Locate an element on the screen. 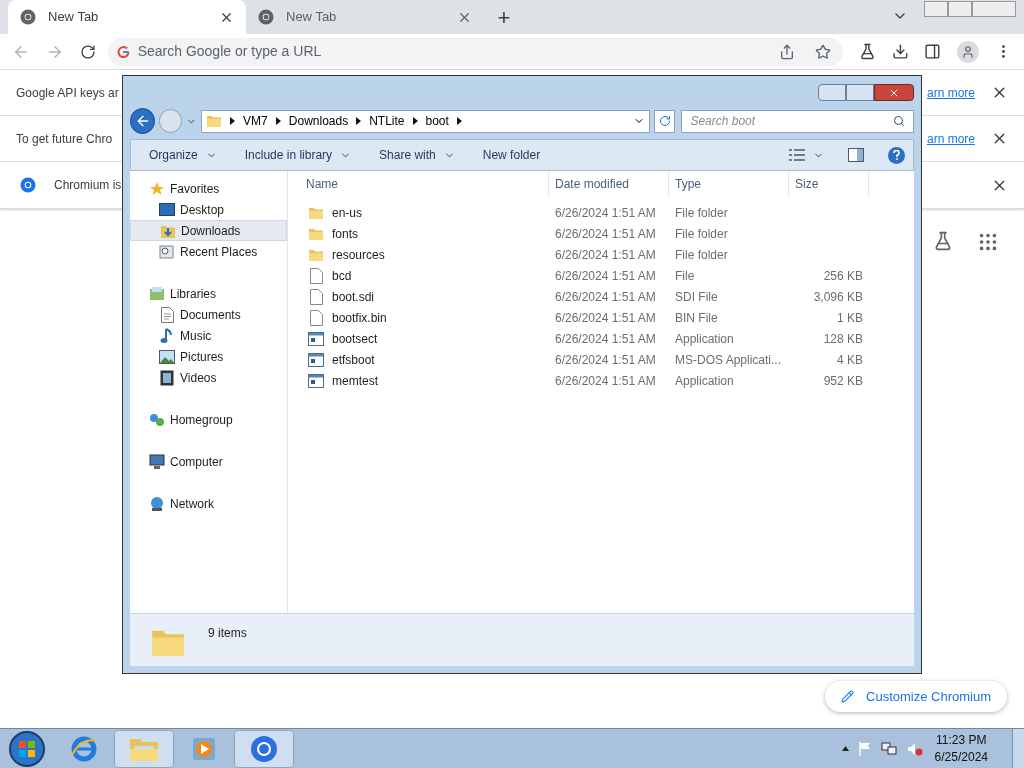 This screenshot has width=1024, height=768. media-player-icon is located at coordinates (204, 748).